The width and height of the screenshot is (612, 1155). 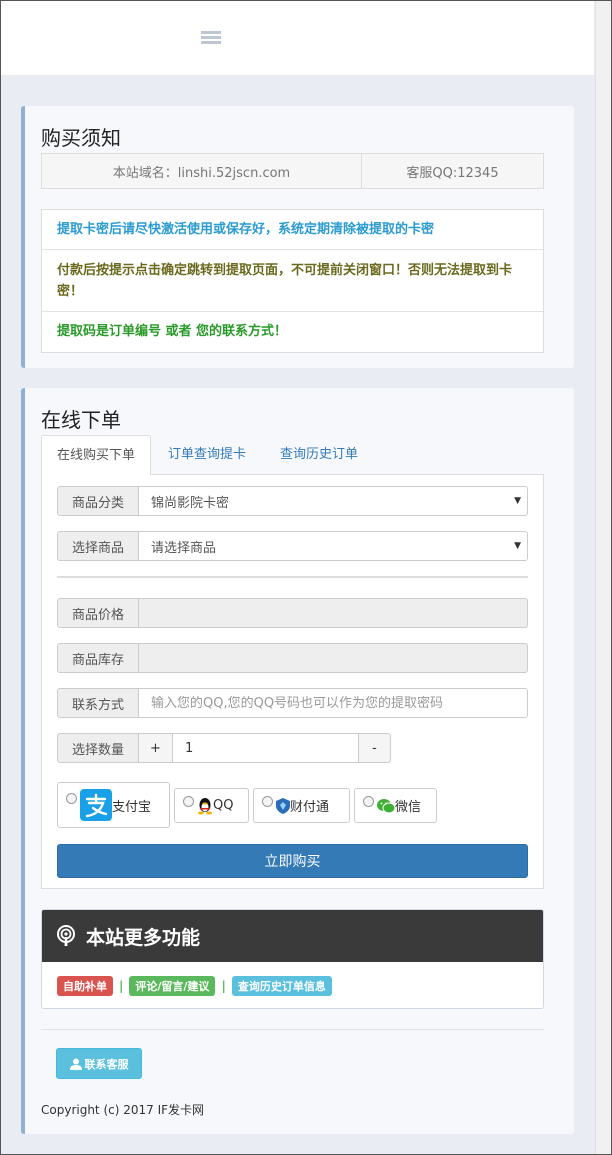 I want to click on more-features-panel: 本站更多功能 自助补单 | 评论/留言/建议 | 查询历史订单信息, so click(x=292, y=959).